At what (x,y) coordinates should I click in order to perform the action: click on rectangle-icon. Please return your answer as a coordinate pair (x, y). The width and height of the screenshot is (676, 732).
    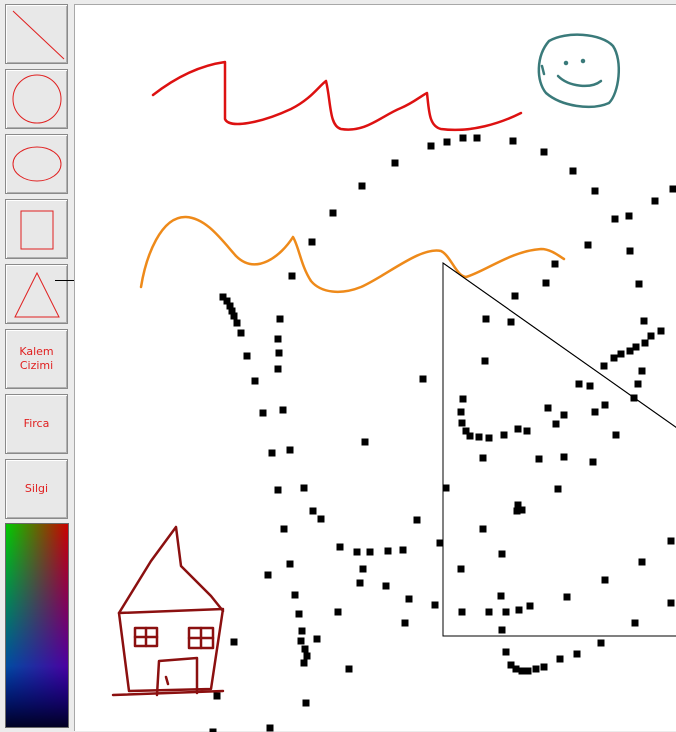
    Looking at the image, I should click on (37, 229).